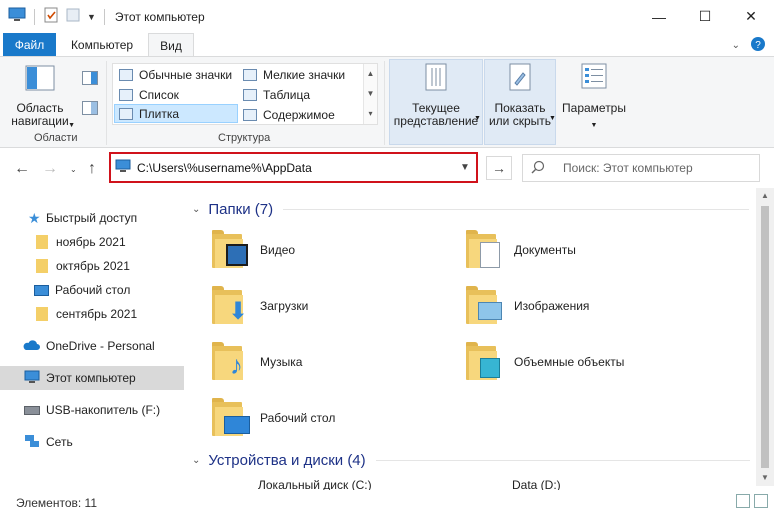 The height and width of the screenshot is (515, 774). Describe the element at coordinates (705, 16) in the screenshot. I see `maximize-button: ☐` at that location.